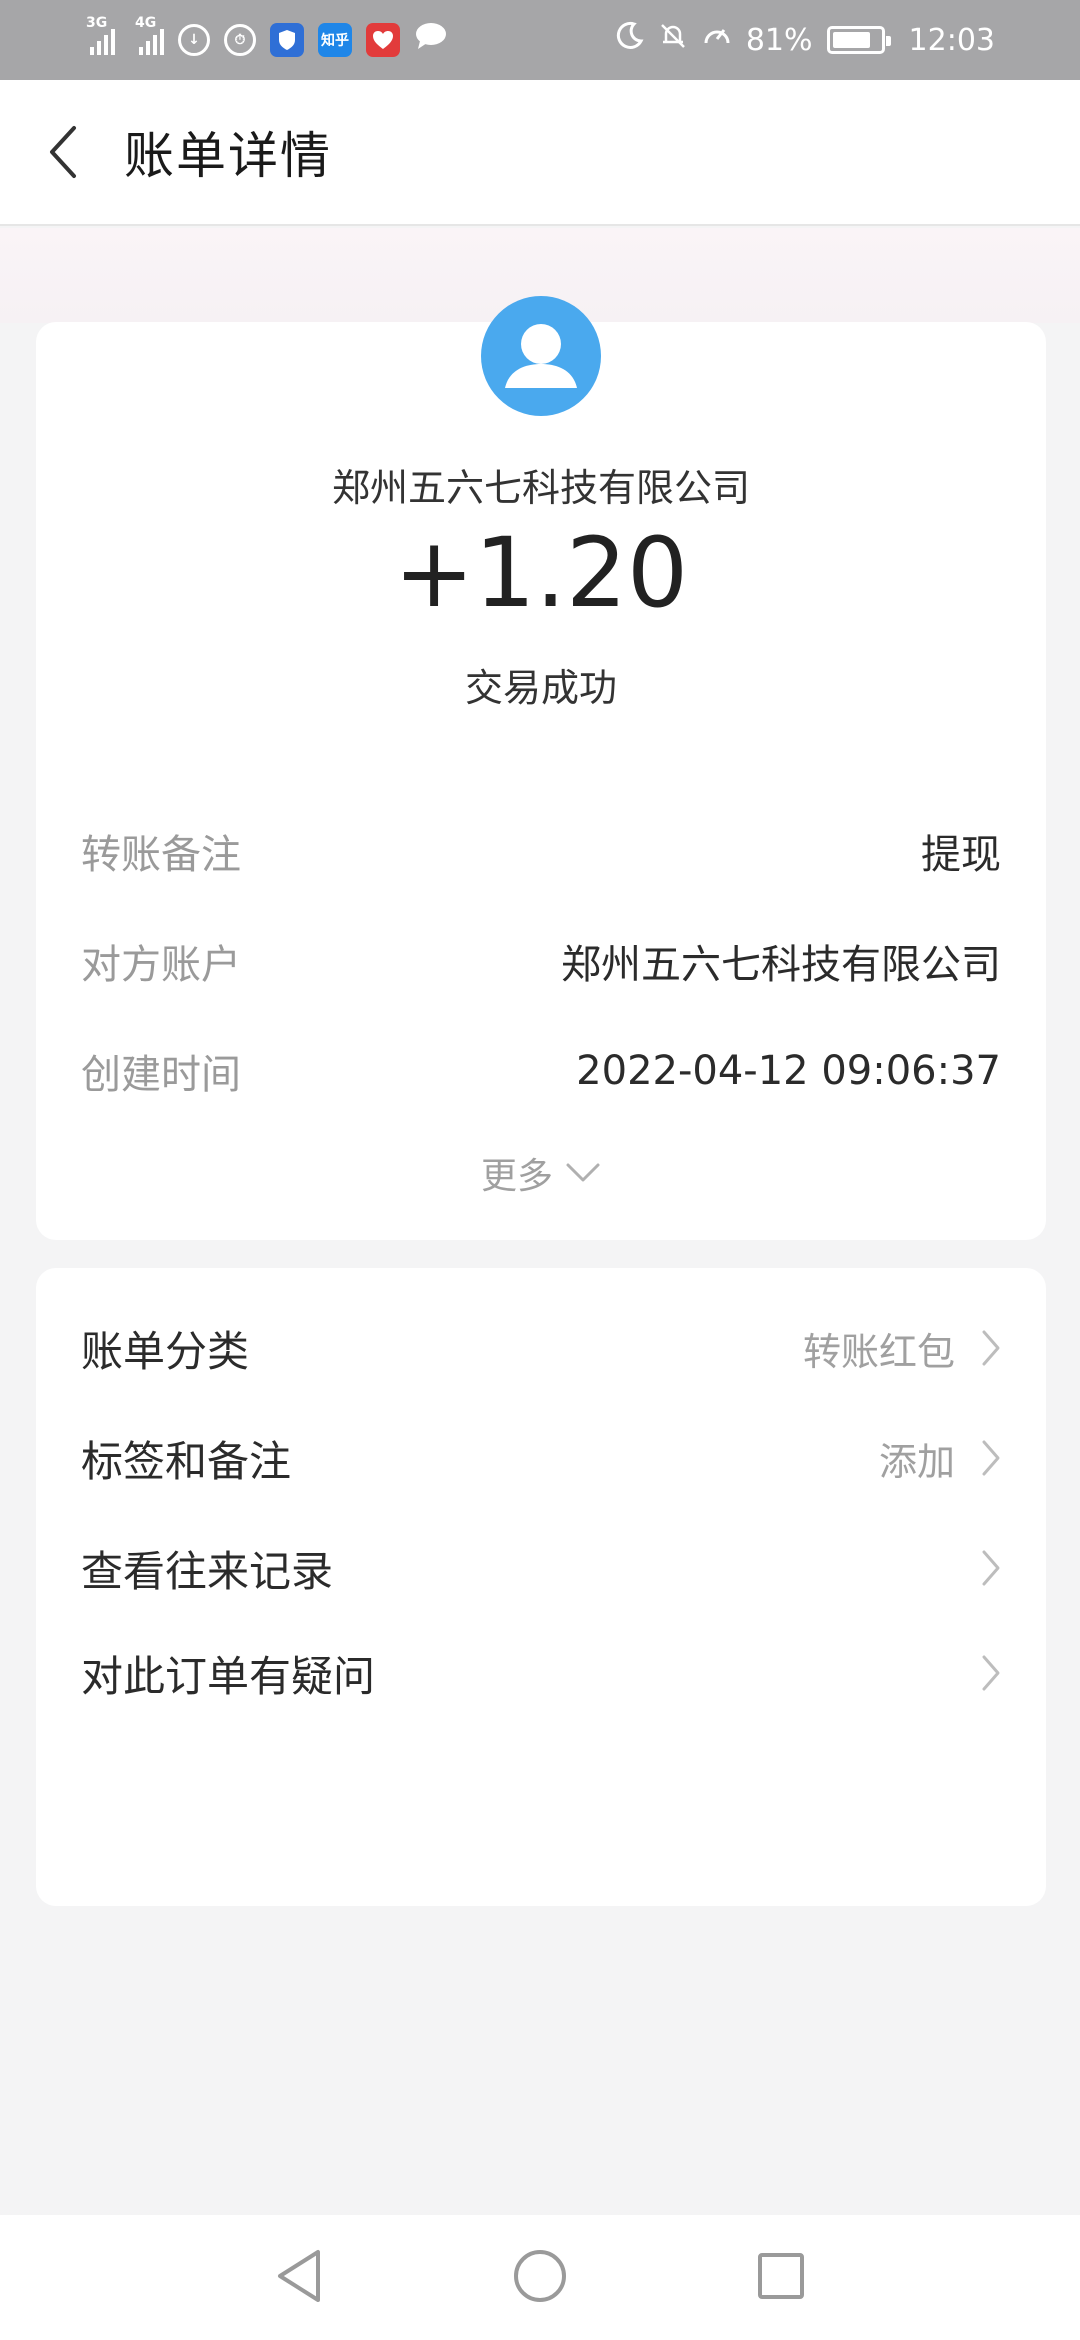 This screenshot has width=1080, height=2340. Describe the element at coordinates (149, 35) in the screenshot. I see `signal-4g-icon: 4G` at that location.